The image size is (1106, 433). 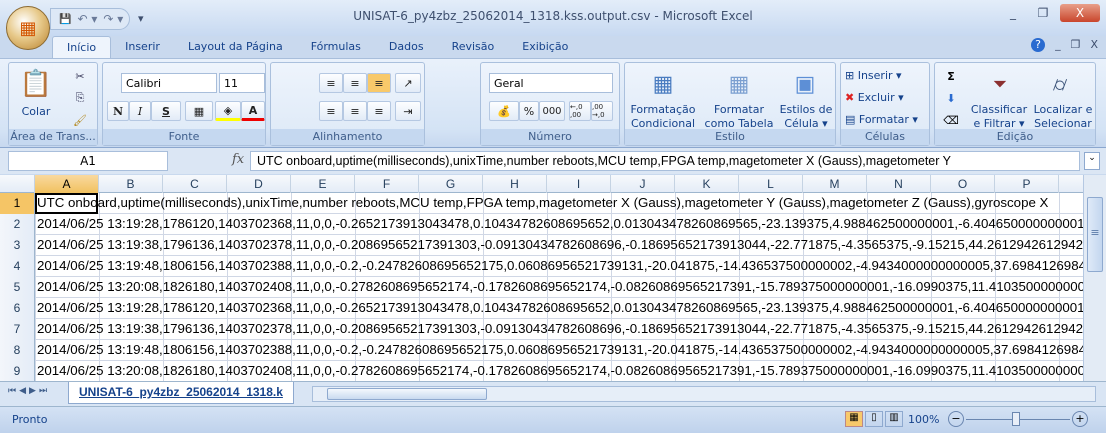 I want to click on insert-function-icon: fx, so click(x=238, y=159).